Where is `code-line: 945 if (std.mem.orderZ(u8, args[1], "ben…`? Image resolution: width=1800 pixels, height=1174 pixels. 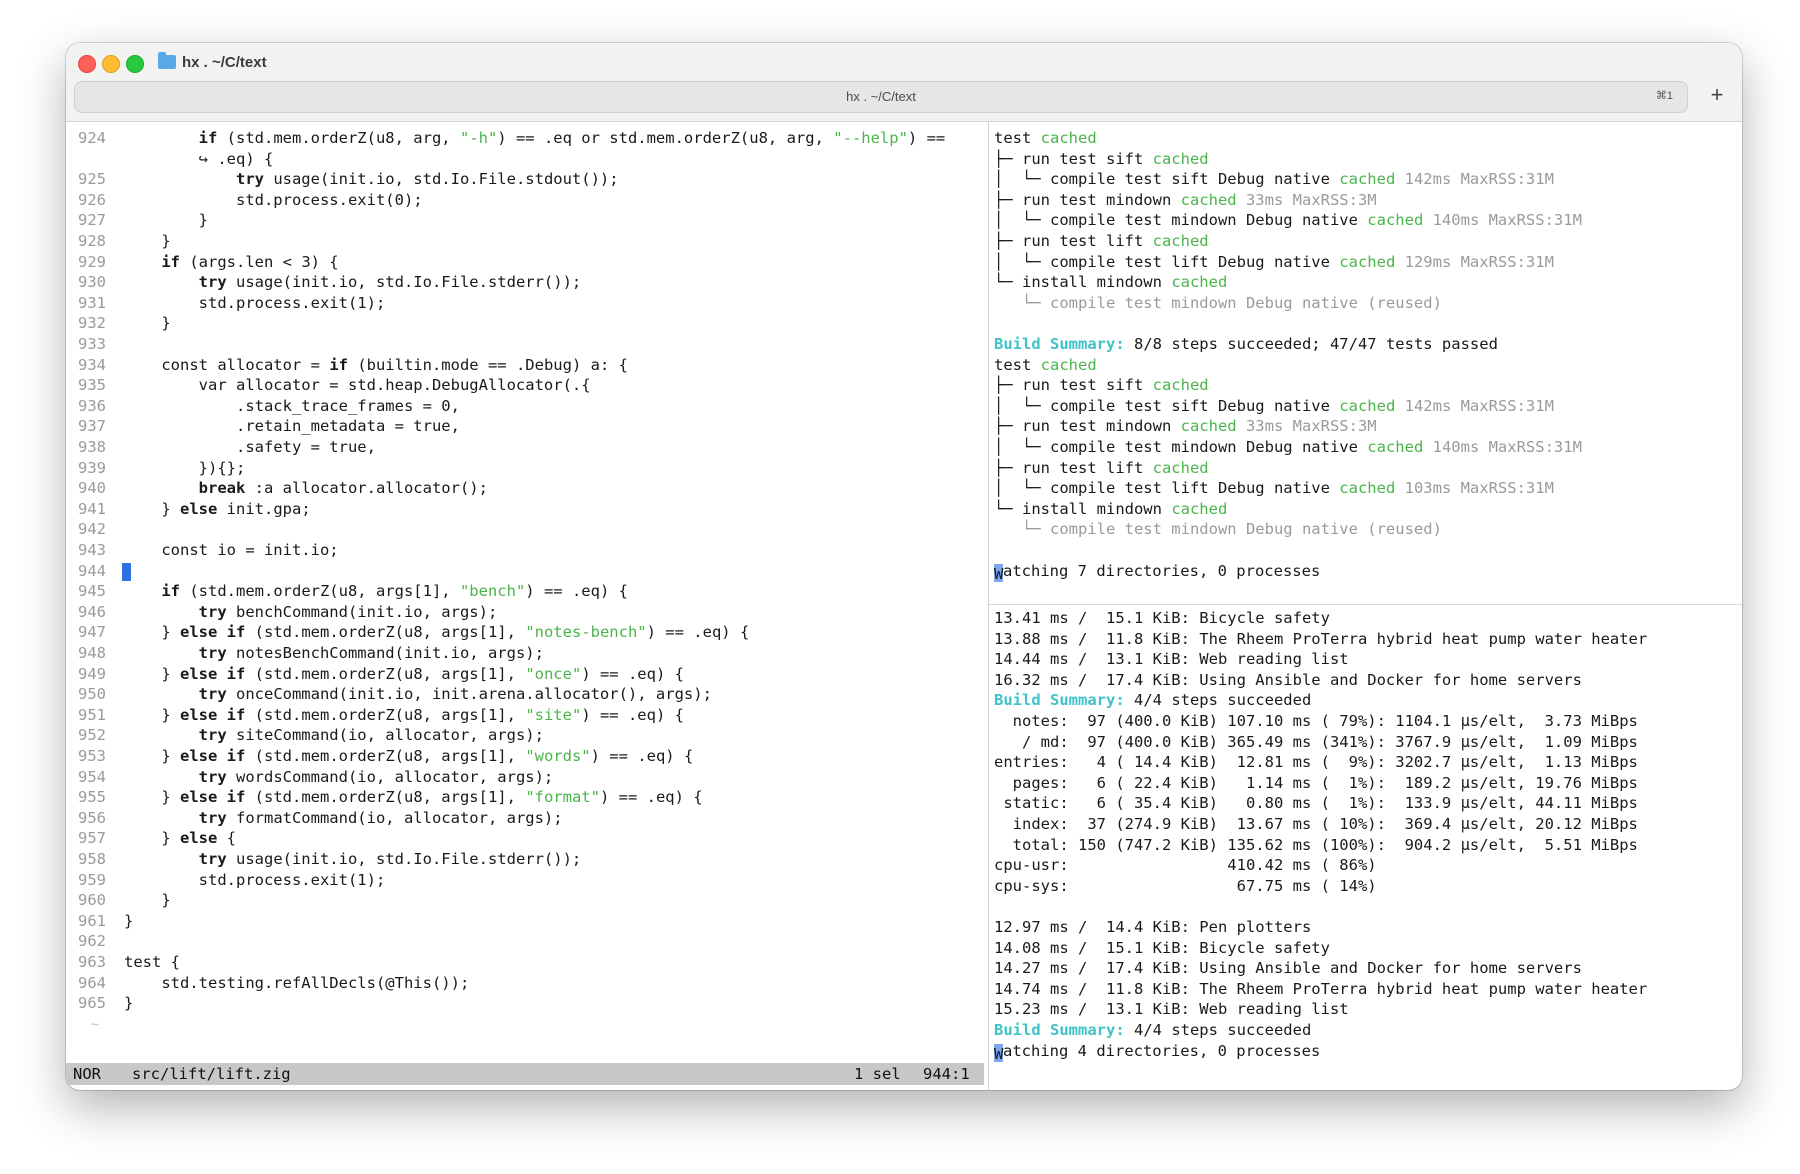
code-line: 945 if (std.mem.orderZ(u8, args[1], "ben… is located at coordinates (347, 591).